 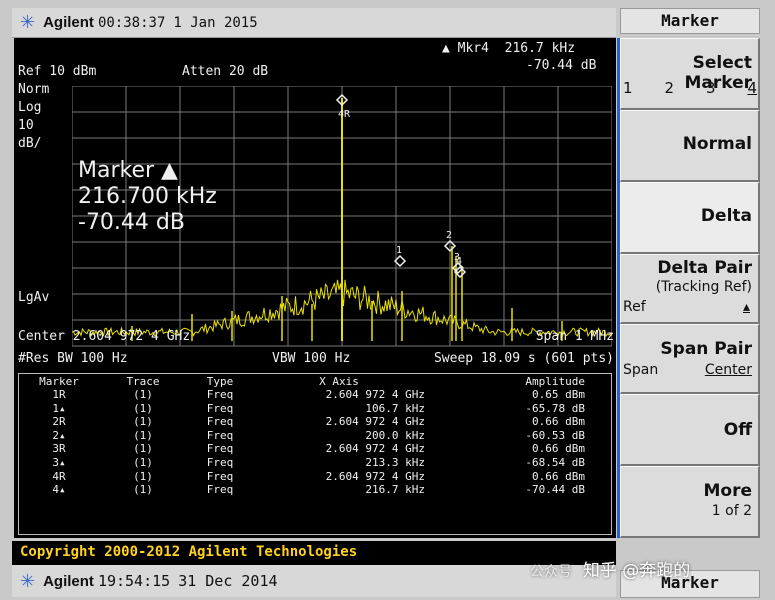 What do you see at coordinates (59, 394) in the screenshot?
I see `cell-marker: 1R` at bounding box center [59, 394].